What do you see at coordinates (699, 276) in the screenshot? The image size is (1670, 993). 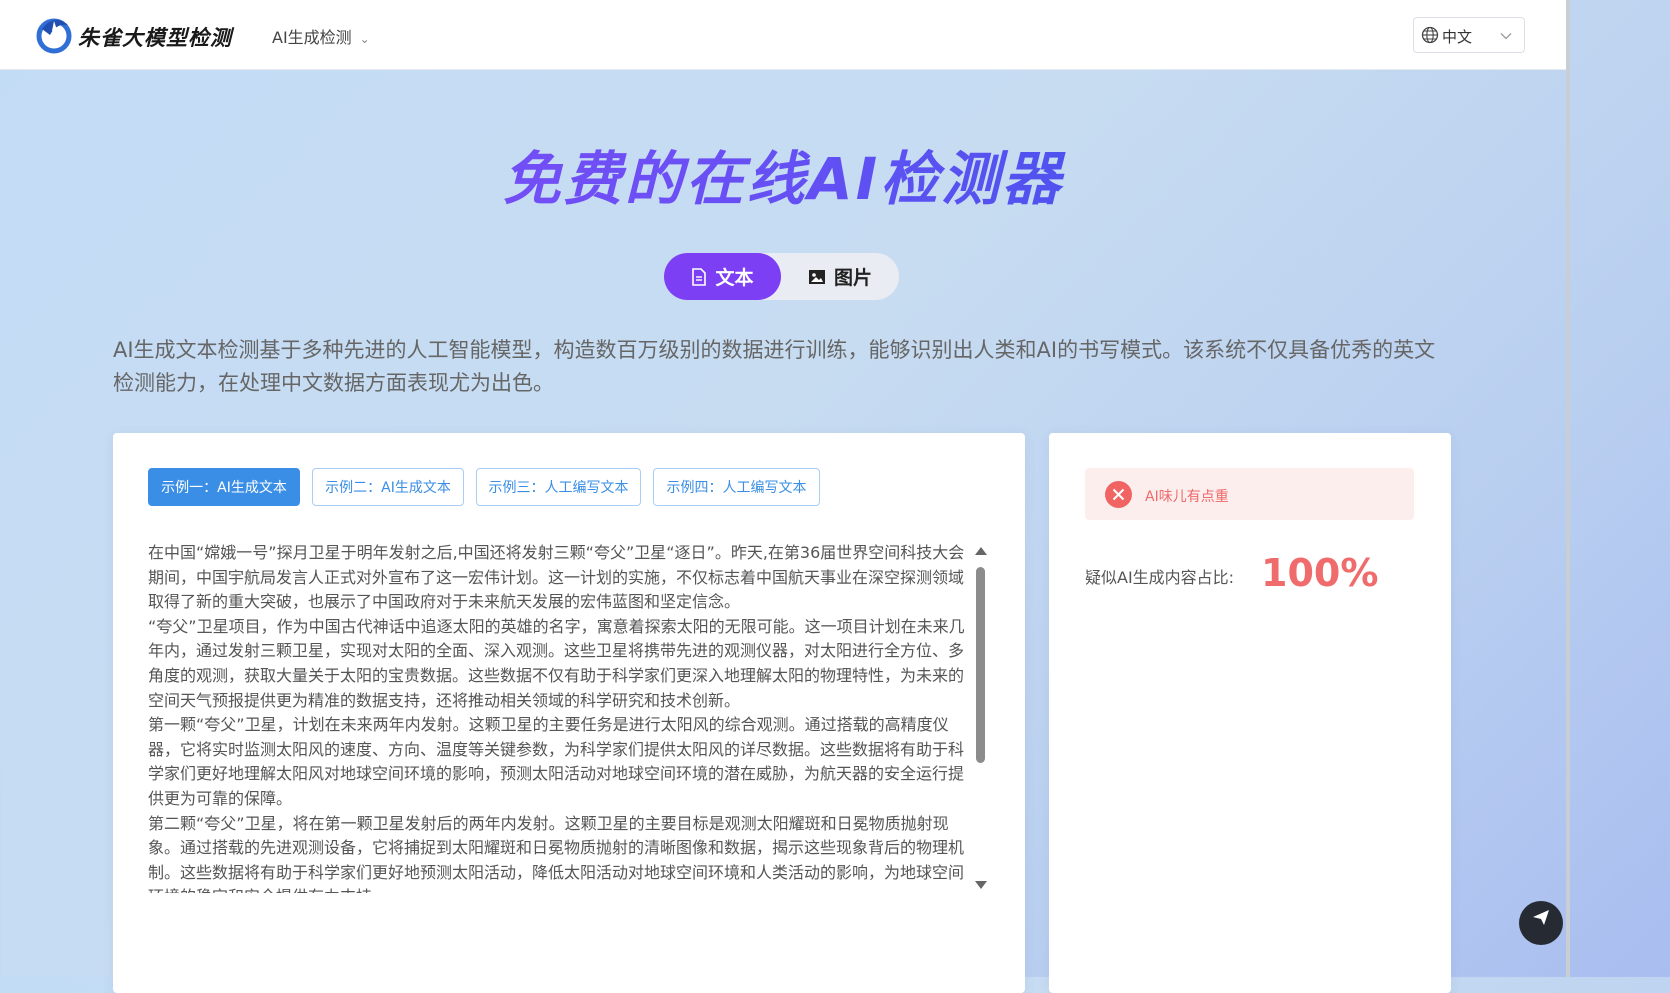 I see `document-icon` at bounding box center [699, 276].